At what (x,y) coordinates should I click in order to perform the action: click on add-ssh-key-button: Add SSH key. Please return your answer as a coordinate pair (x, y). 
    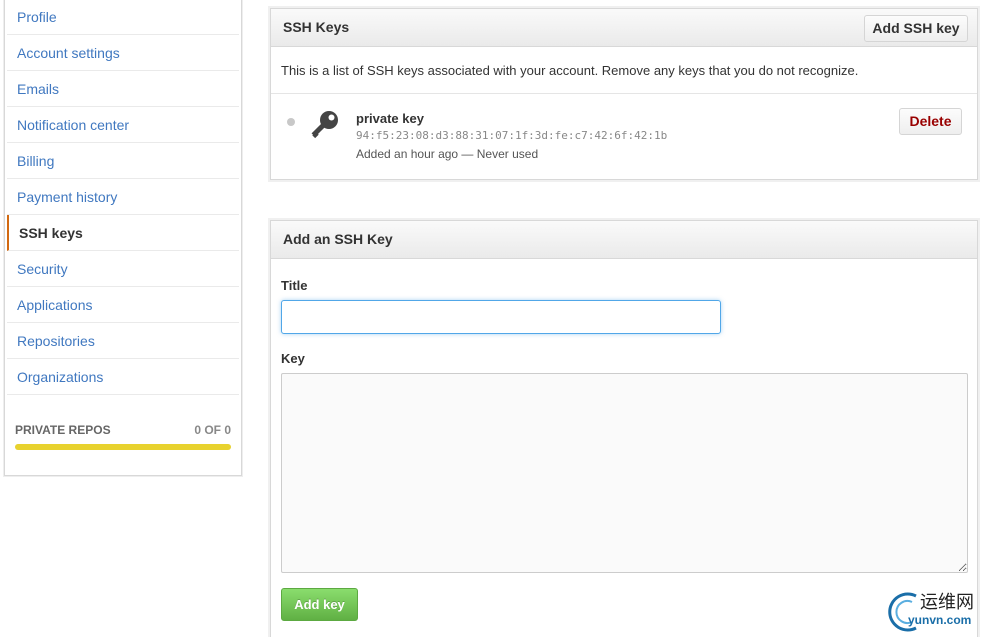
    Looking at the image, I should click on (916, 28).